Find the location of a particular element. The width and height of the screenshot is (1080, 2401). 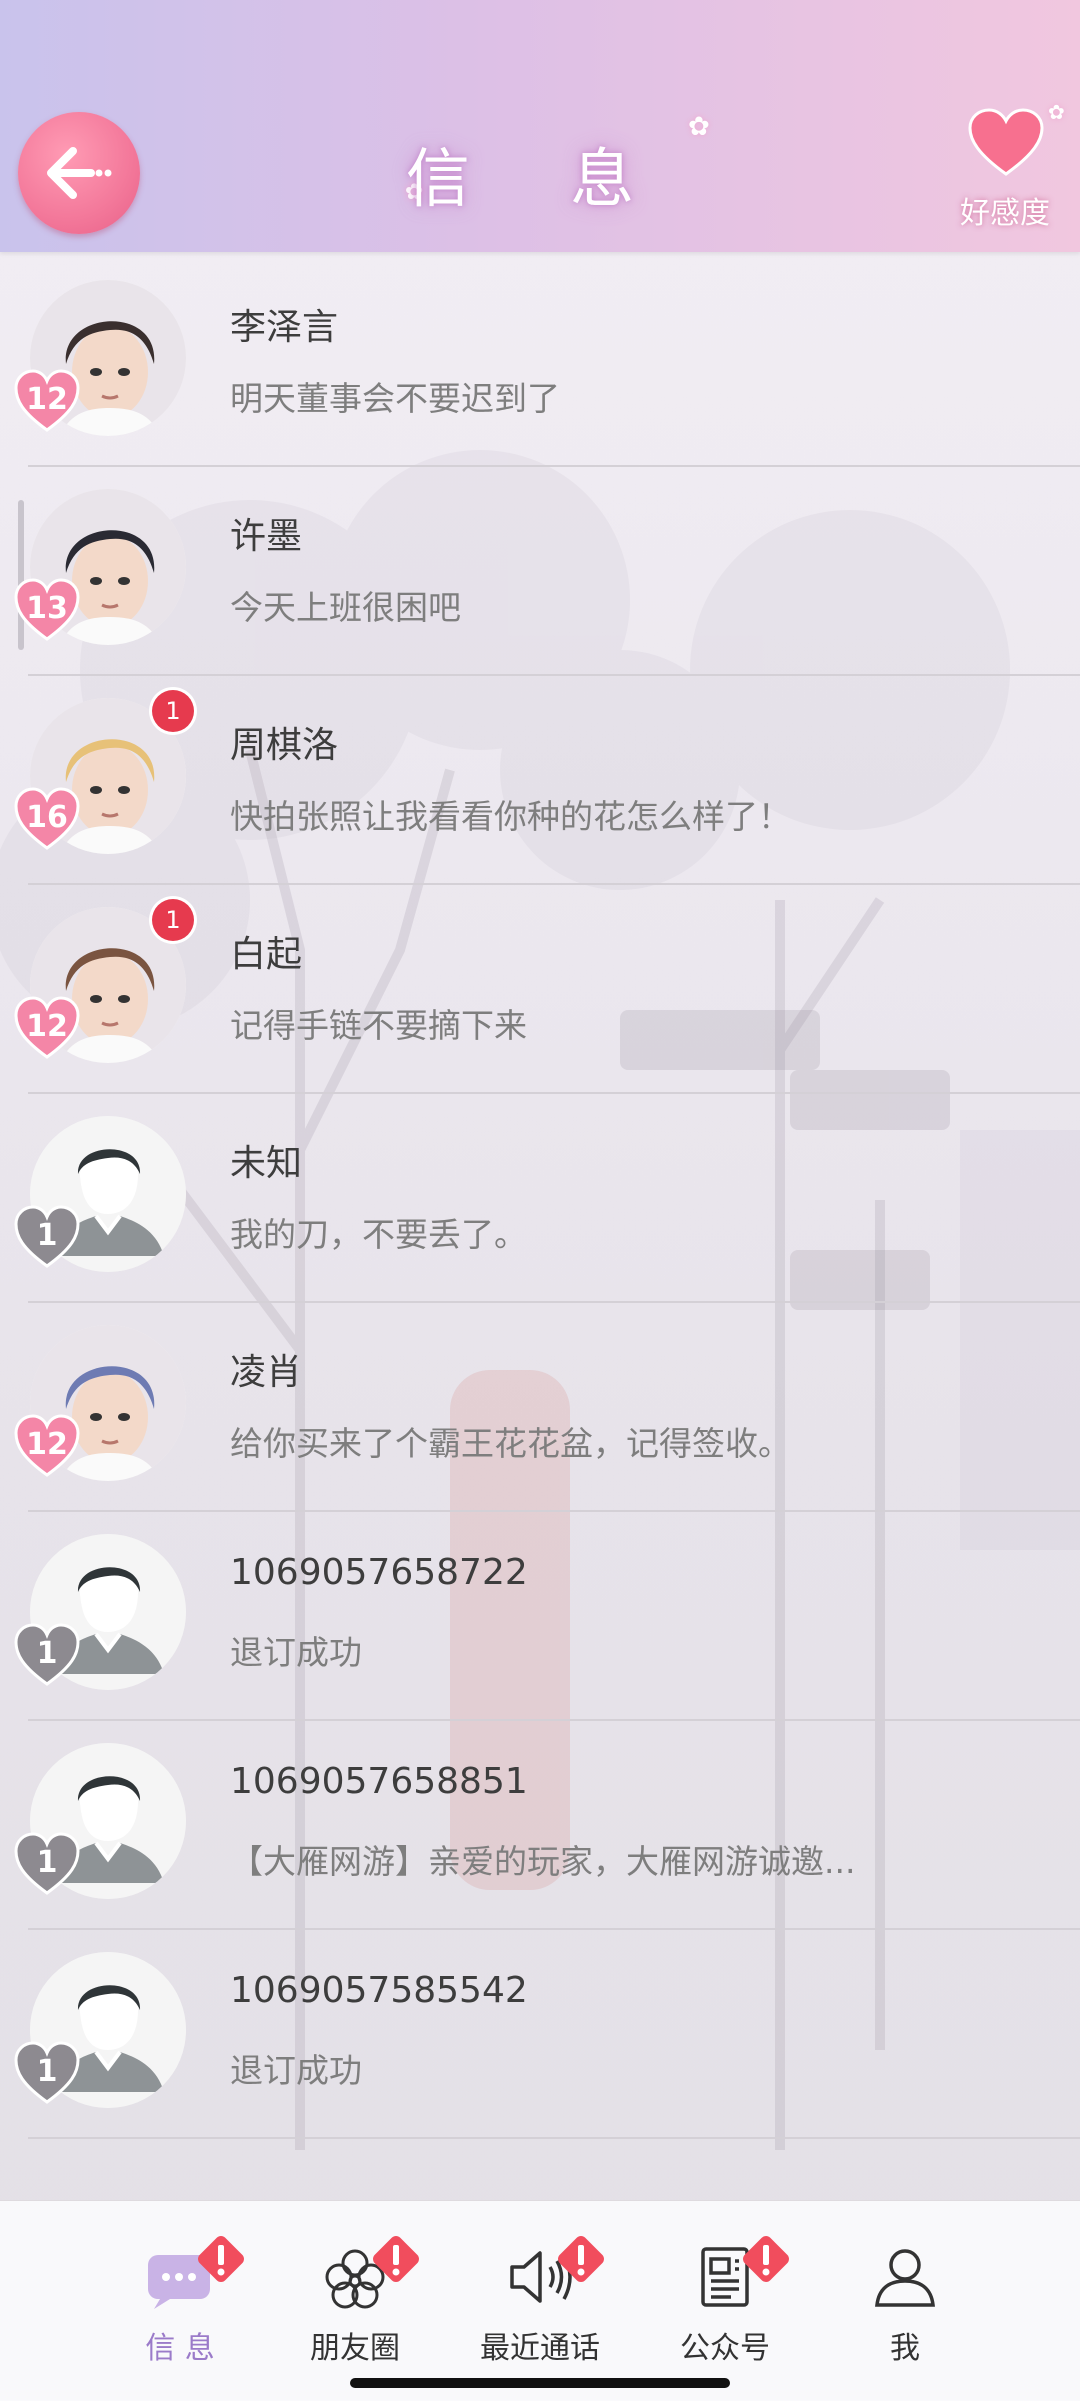

tab-label: 我 is located at coordinates (905, 2348).